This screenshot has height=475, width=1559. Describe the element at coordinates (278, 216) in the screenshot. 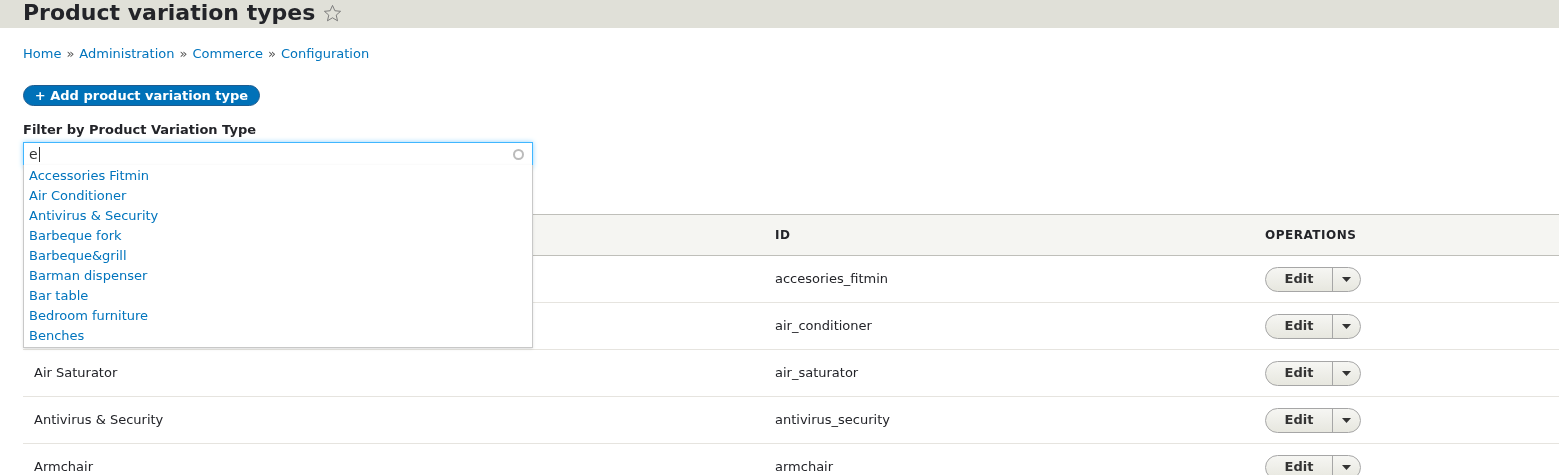

I see `autocomplete-item: Antivirus & Security` at that location.